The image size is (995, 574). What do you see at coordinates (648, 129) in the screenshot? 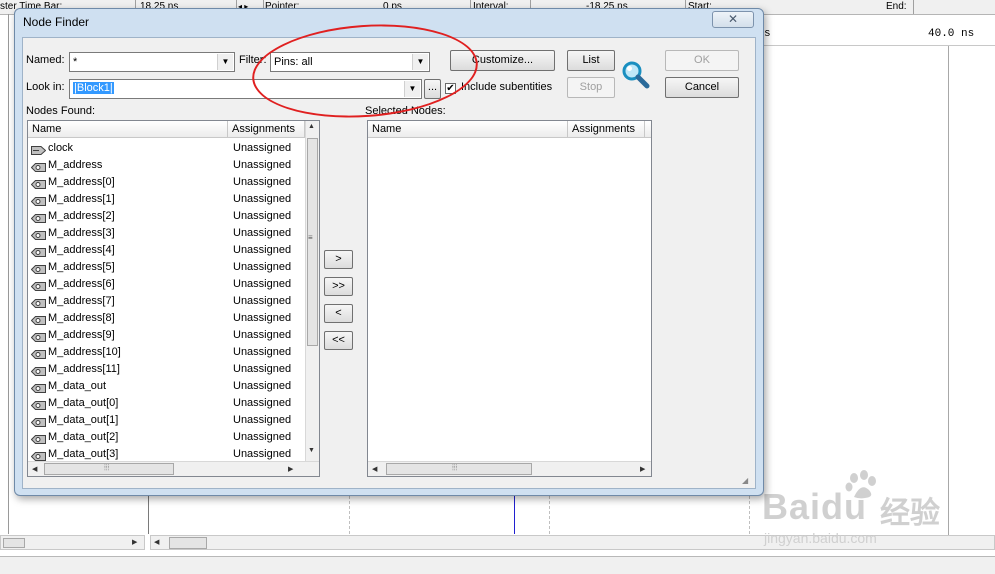
I see `column-header-overflow` at bounding box center [648, 129].